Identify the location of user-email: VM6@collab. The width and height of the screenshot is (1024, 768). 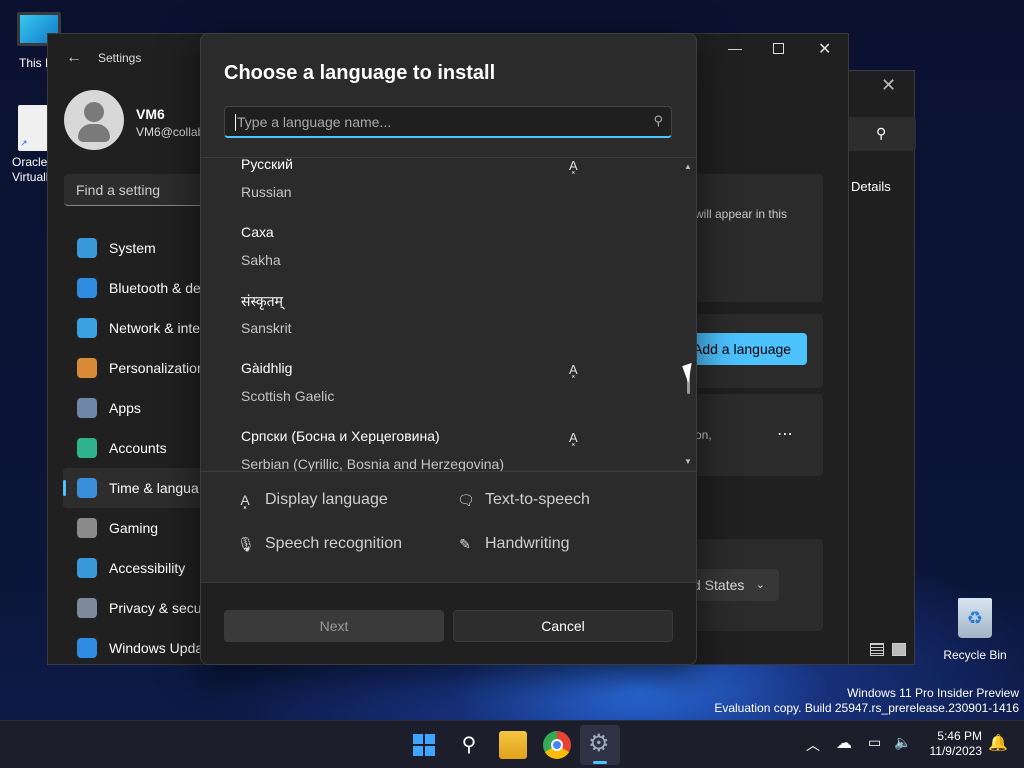
(168, 132).